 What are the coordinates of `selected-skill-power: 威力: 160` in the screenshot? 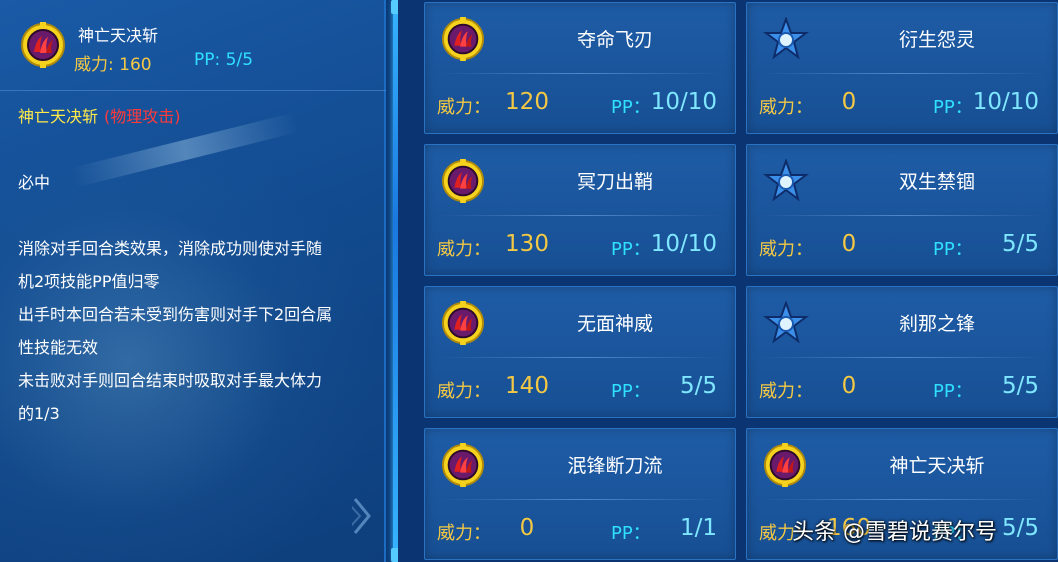 It's located at (113, 65).